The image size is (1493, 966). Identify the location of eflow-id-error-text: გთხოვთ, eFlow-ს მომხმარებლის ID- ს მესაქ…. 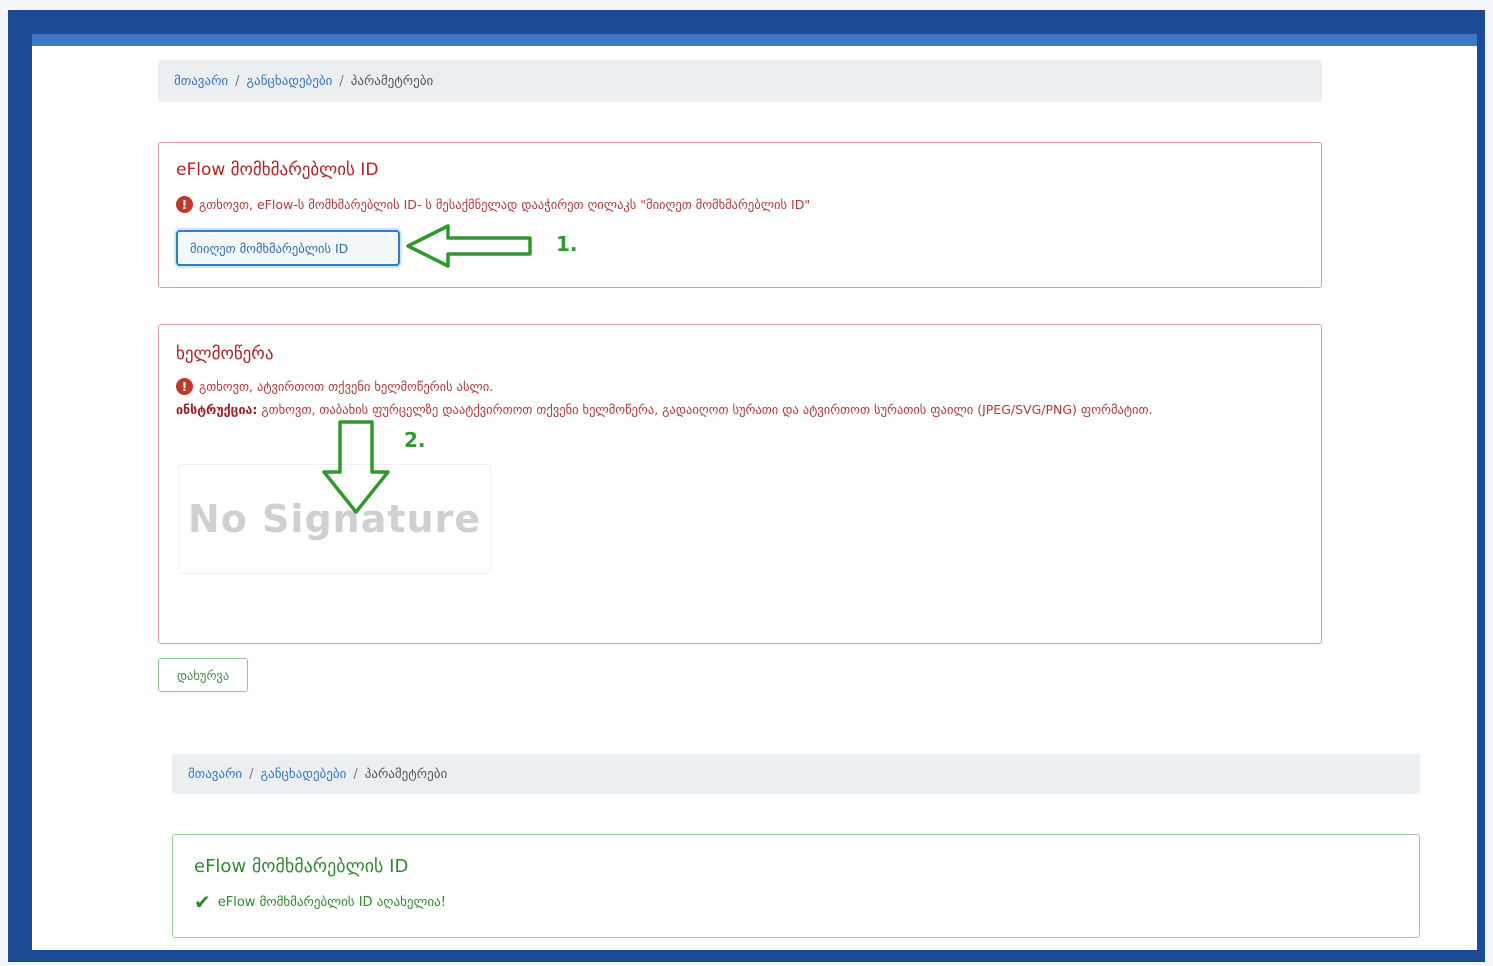
(505, 204).